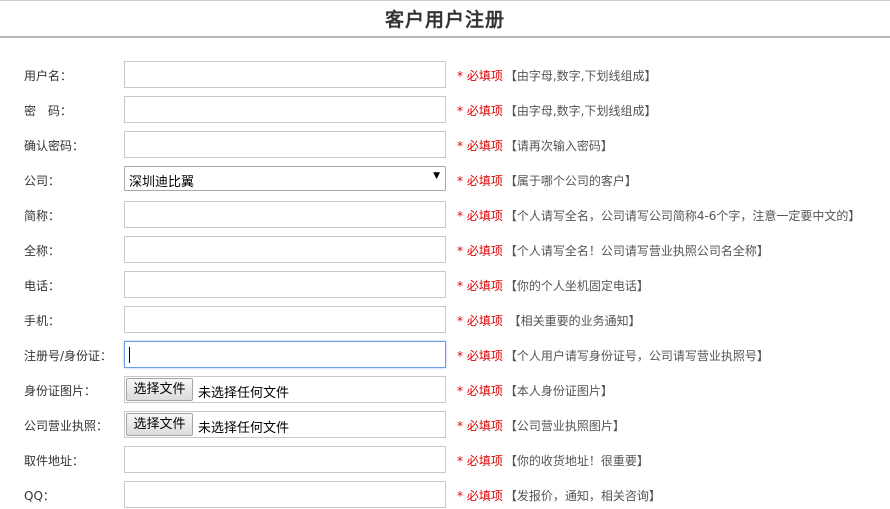 This screenshot has width=890, height=509. I want to click on password-note: * 必填项 【由字母,数字,下划线组成】, so click(556, 110).